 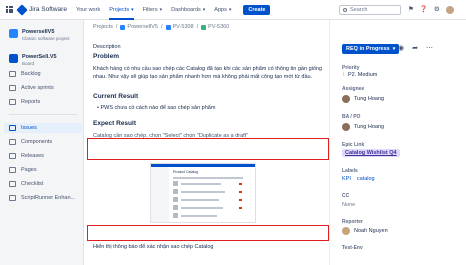 What do you see at coordinates (150, 9) in the screenshot?
I see `nav-label: Filters` at bounding box center [150, 9].